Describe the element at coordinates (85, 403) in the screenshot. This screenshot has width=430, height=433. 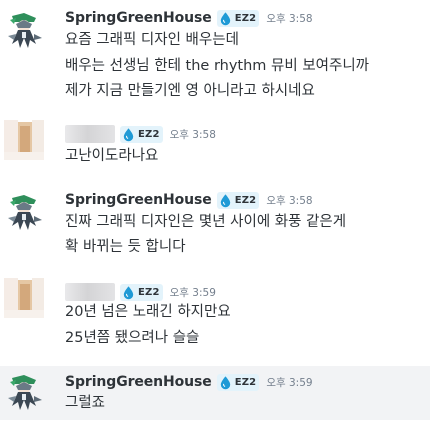
I see `message-line: 그럴죠` at that location.